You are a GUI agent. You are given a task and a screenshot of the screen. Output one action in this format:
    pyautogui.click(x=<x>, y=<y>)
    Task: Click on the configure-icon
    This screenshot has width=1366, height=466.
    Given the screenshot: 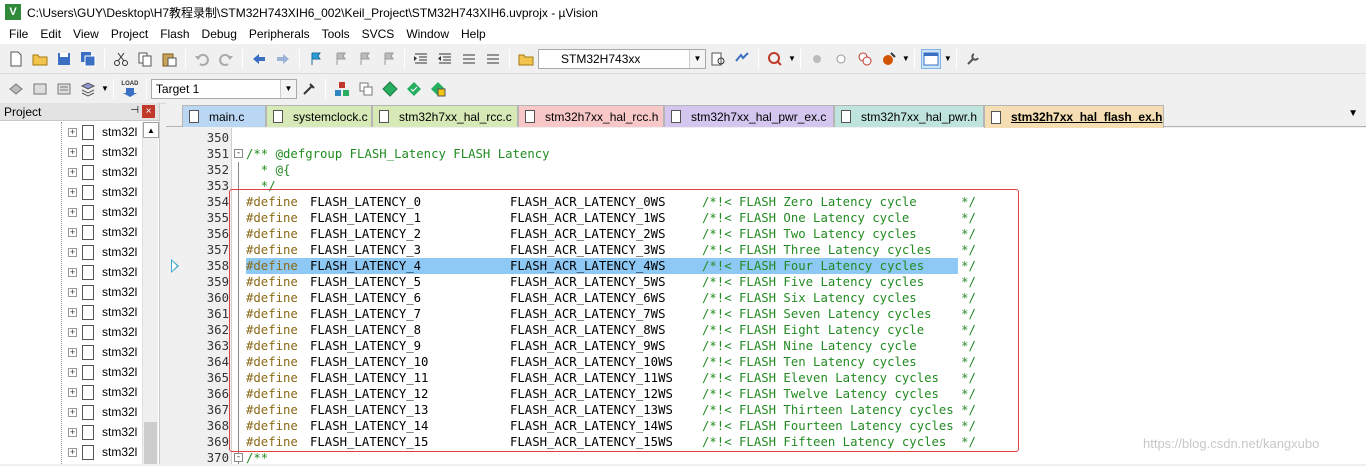 What is the action you would take?
    pyautogui.click(x=973, y=59)
    